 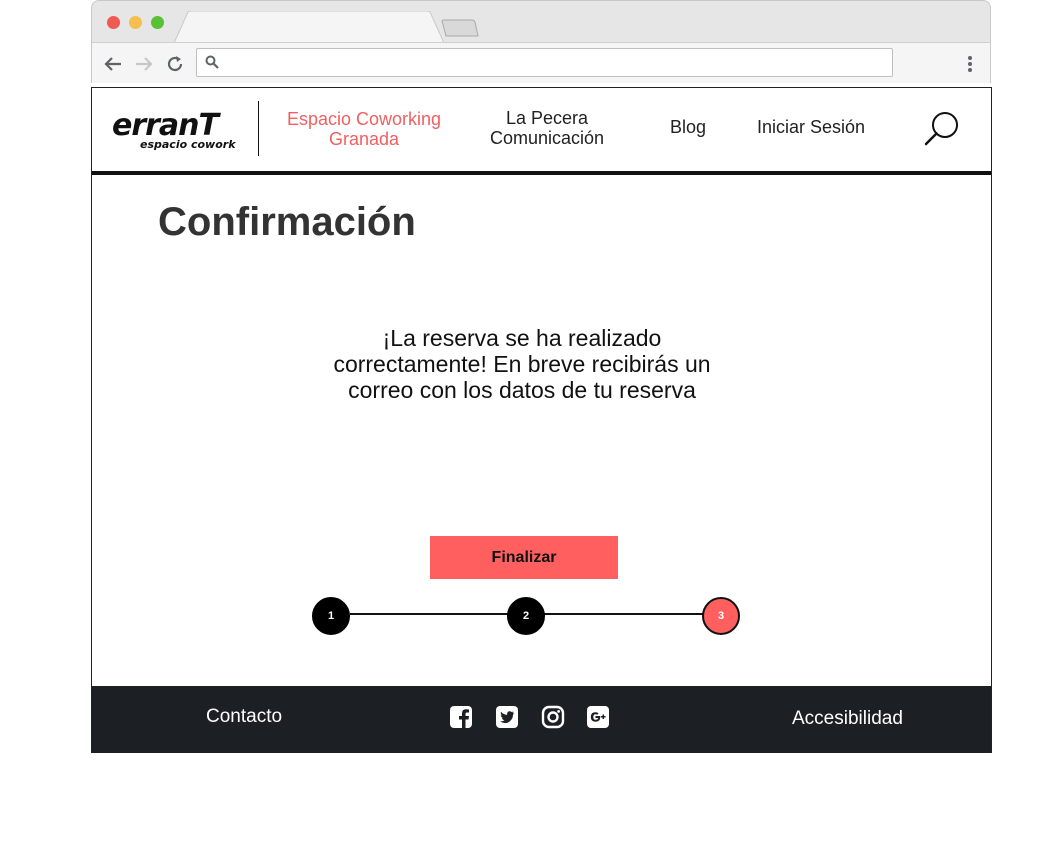 What do you see at coordinates (113, 22) in the screenshot?
I see `close-window-button` at bounding box center [113, 22].